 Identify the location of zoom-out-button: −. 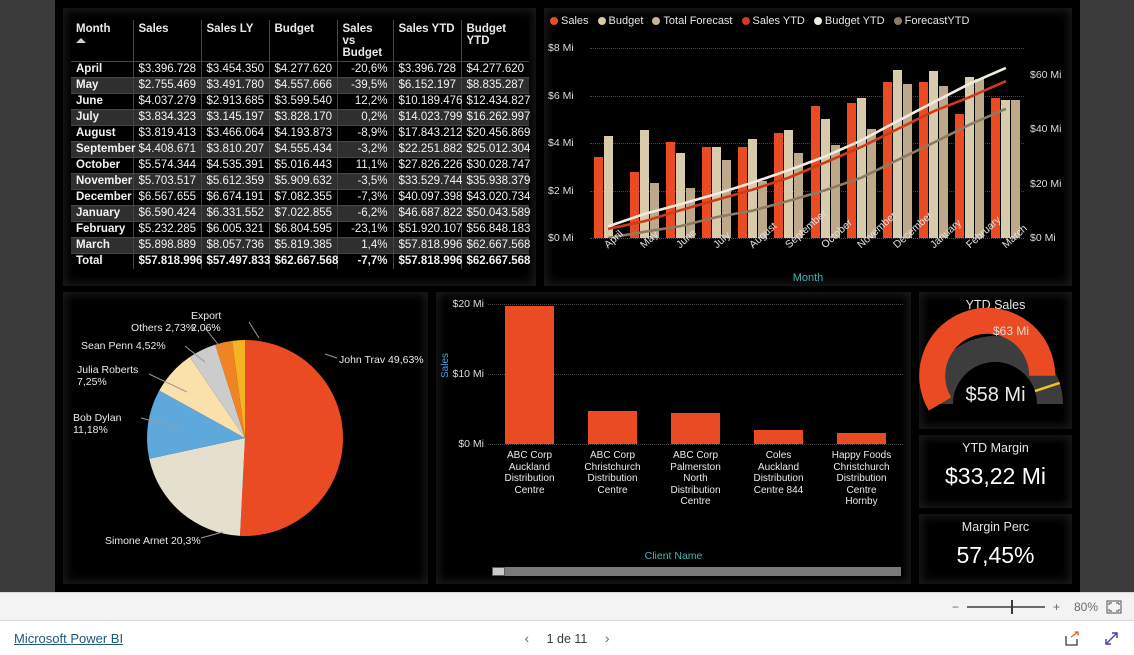
(955, 607).